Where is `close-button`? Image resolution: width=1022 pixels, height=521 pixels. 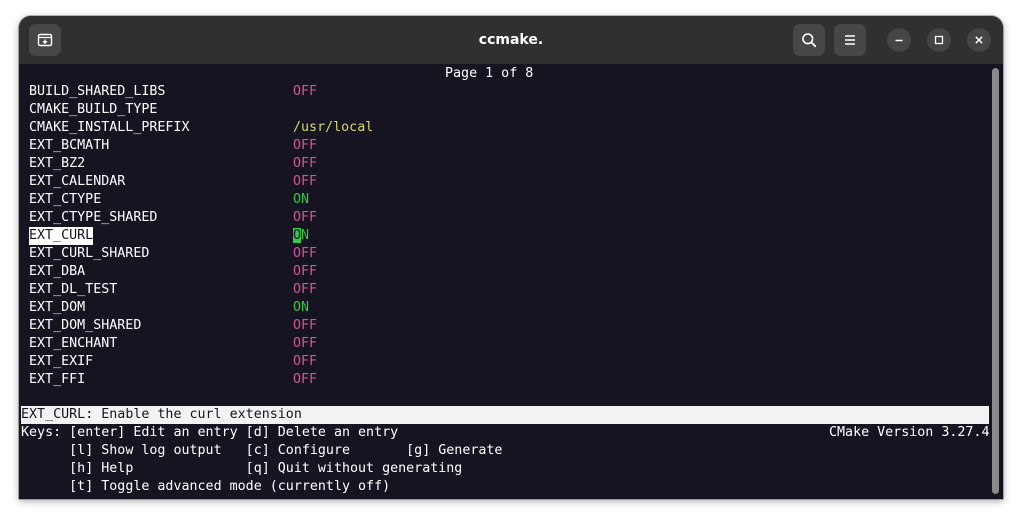 close-button is located at coordinates (979, 40).